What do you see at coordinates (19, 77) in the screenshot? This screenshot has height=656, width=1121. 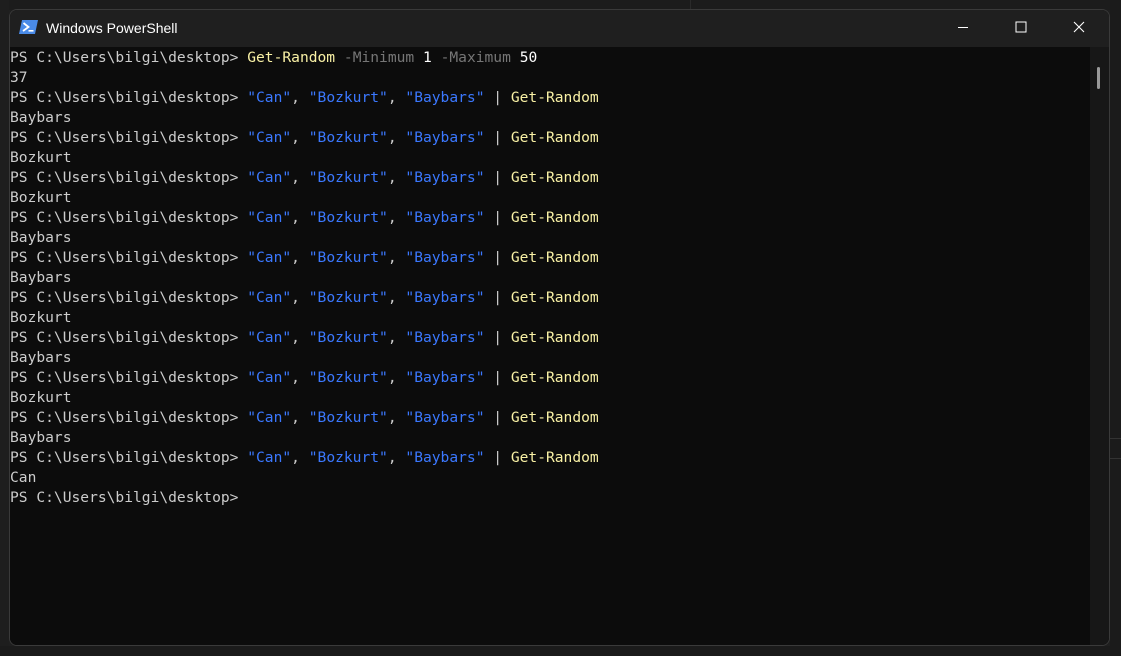 I see `output-text: 37` at bounding box center [19, 77].